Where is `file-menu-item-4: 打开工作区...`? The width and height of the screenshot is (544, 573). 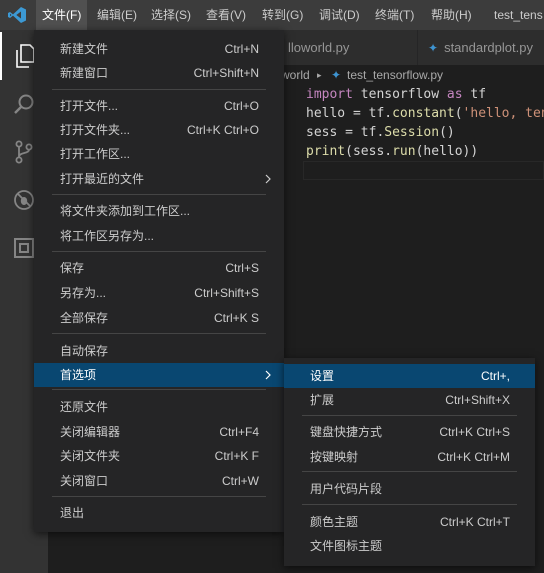 file-menu-item-4: 打开工作区... is located at coordinates (159, 154).